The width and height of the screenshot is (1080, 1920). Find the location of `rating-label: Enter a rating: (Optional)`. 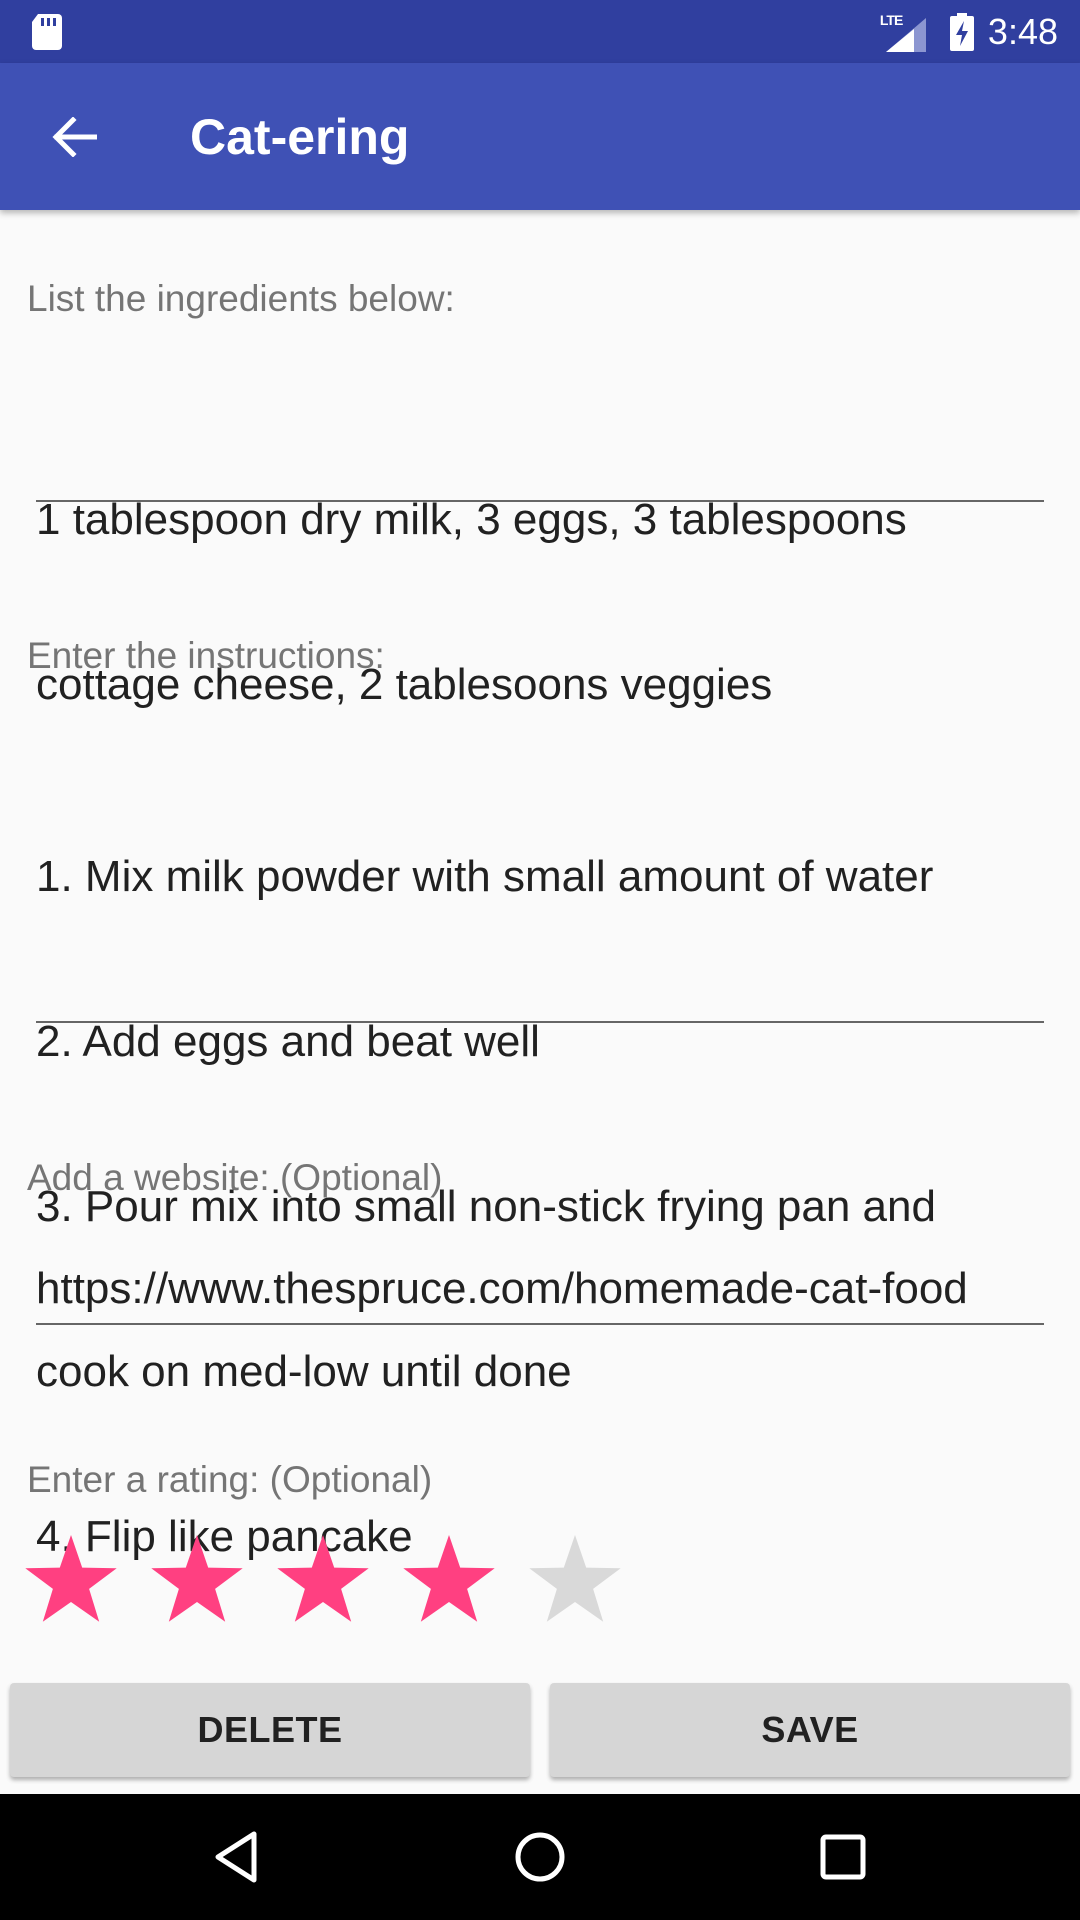

rating-label: Enter a rating: (Optional) is located at coordinates (230, 1479).